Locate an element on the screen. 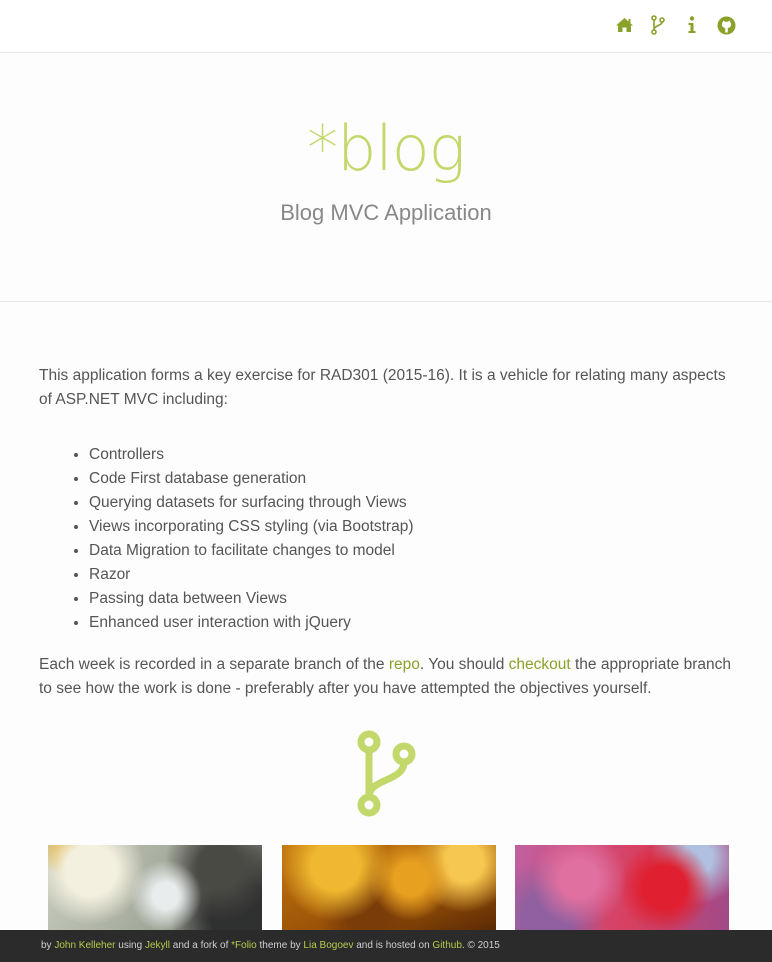 The width and height of the screenshot is (772, 962). top-navbar is located at coordinates (386, 26).